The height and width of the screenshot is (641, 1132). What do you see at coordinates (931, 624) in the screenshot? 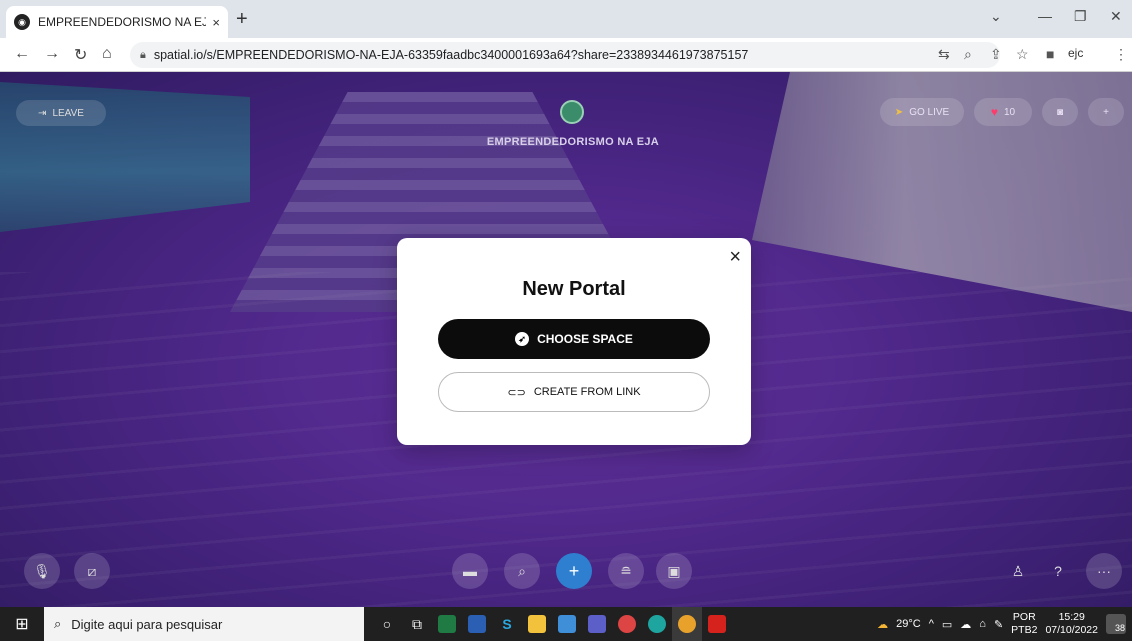
I see `tray-chevron-icon: ^` at bounding box center [931, 624].